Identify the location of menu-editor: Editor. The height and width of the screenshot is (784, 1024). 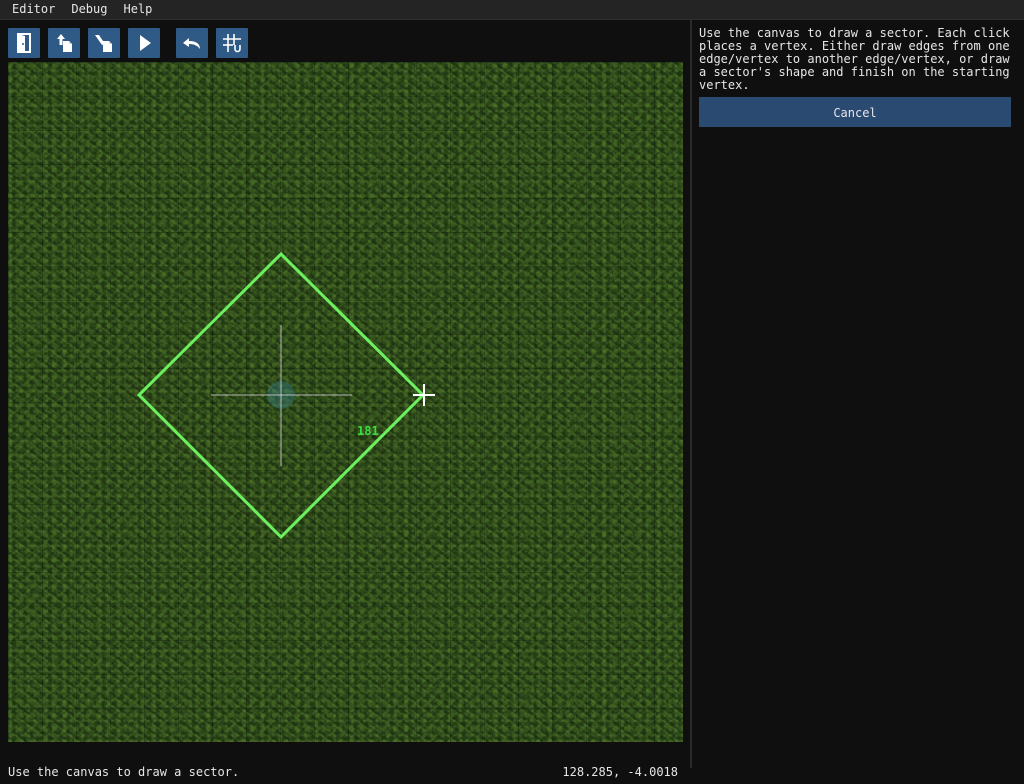
(31, 9).